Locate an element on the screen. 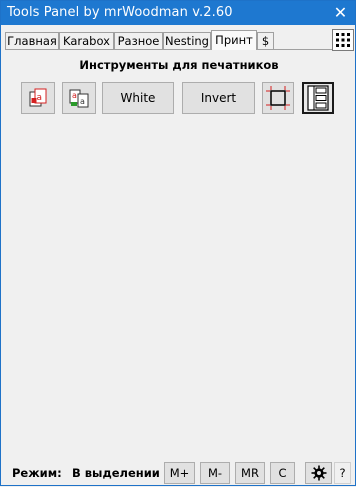  status-bar: Режим: В выделении M+ M- MR C ? is located at coordinates (178, 473).